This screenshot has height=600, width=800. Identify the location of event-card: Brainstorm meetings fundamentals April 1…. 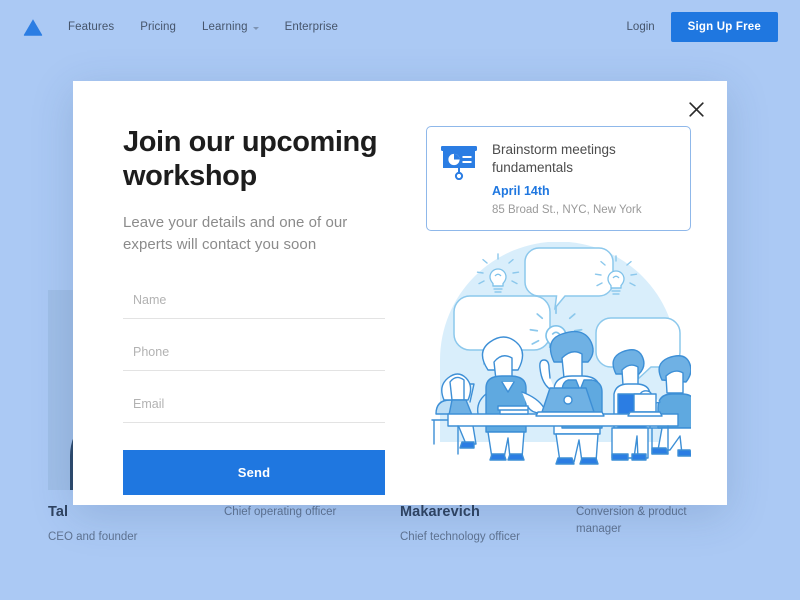
(558, 178).